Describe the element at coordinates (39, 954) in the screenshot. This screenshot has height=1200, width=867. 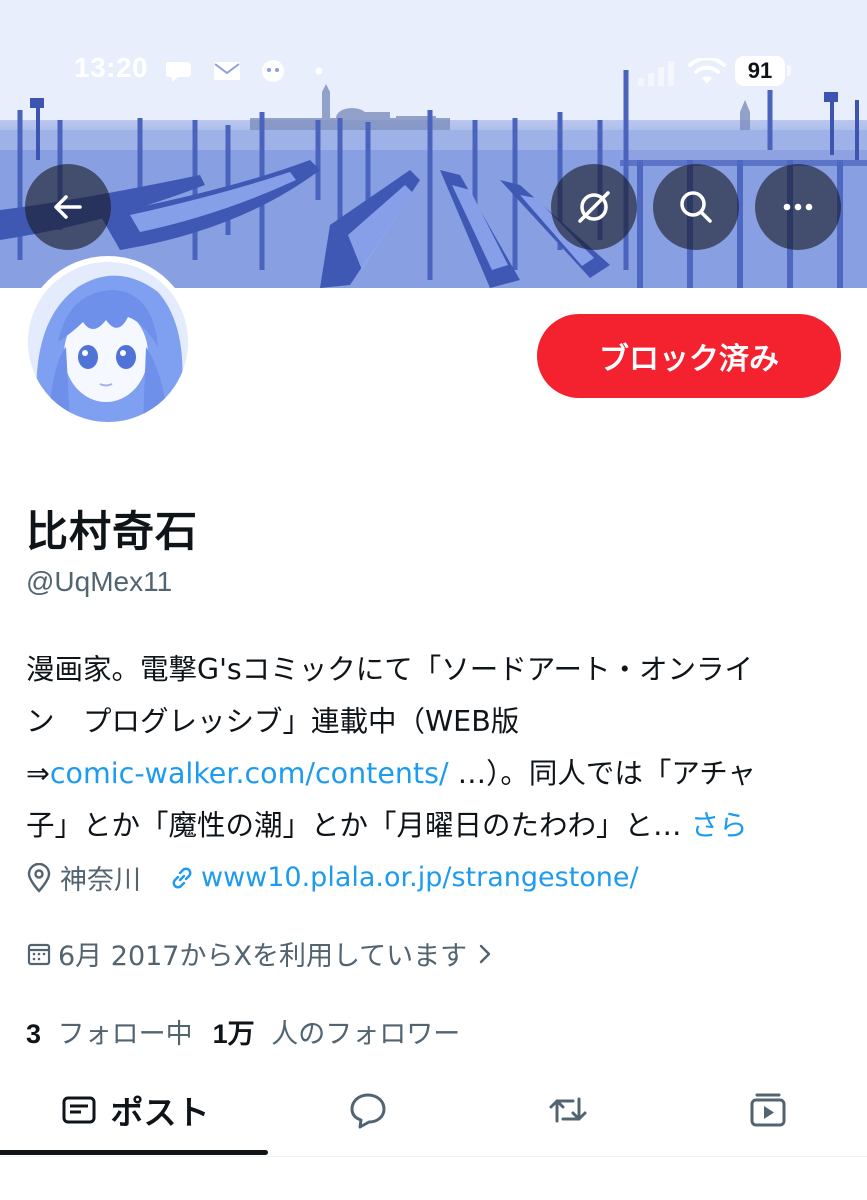
I see `calendar-icon` at that location.